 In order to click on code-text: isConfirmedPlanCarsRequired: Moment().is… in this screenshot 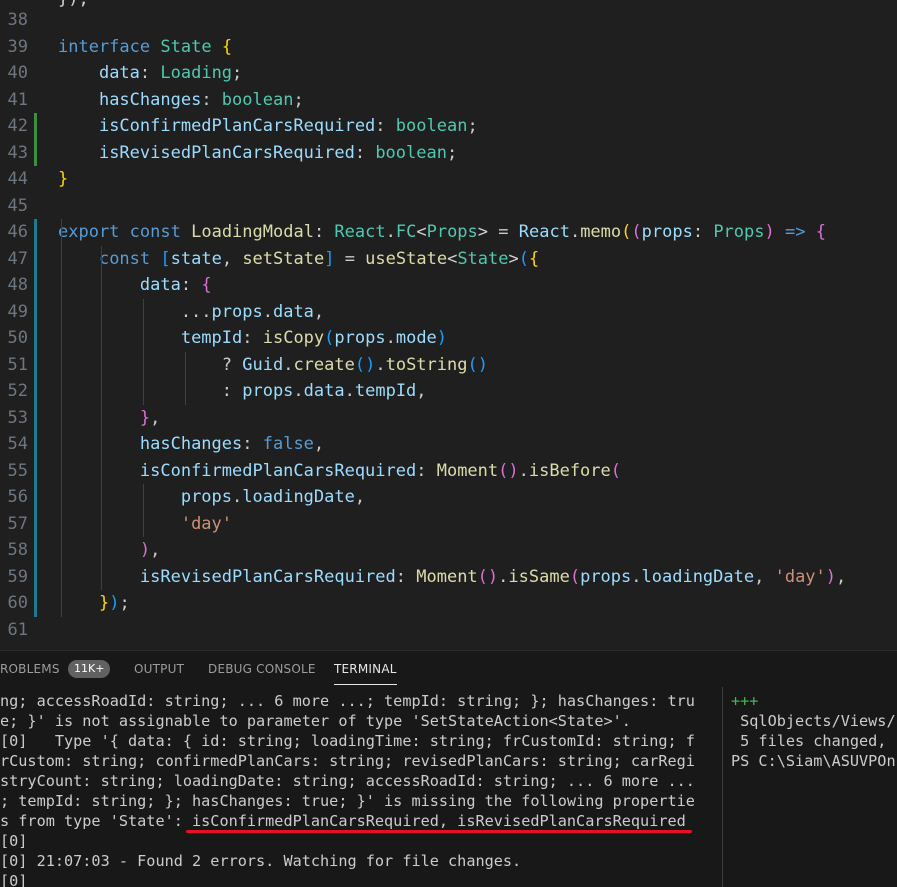, I will do `click(380, 470)`.